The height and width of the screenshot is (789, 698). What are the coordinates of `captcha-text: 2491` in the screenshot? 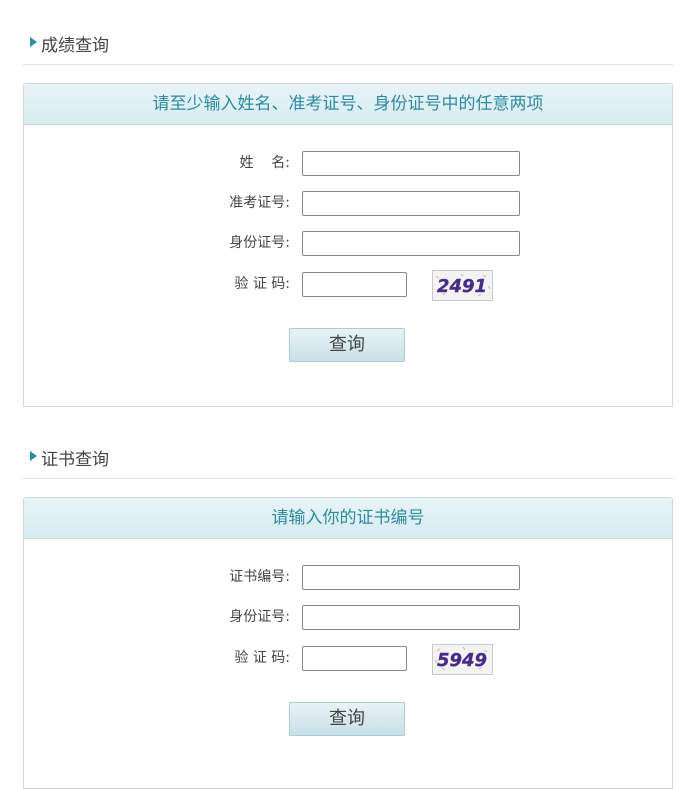 It's located at (462, 286).